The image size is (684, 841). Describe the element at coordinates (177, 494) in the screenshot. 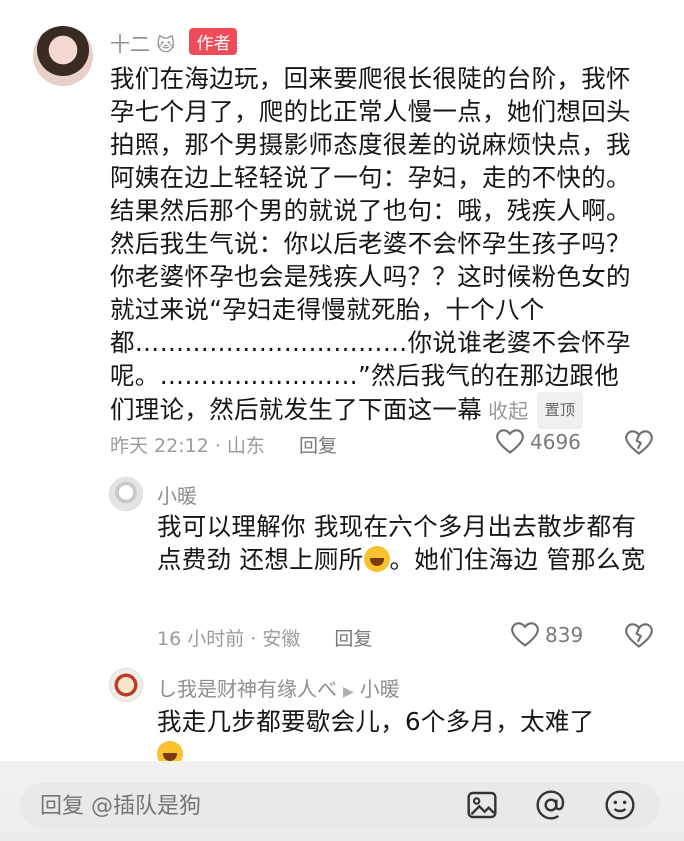

I see `username: 小暖` at that location.